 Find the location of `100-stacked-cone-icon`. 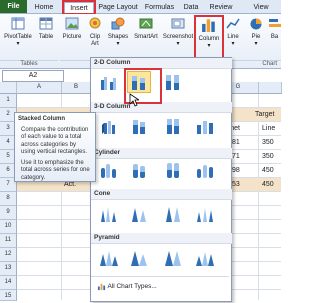

100-stacked-cone-icon is located at coordinates (173, 214).